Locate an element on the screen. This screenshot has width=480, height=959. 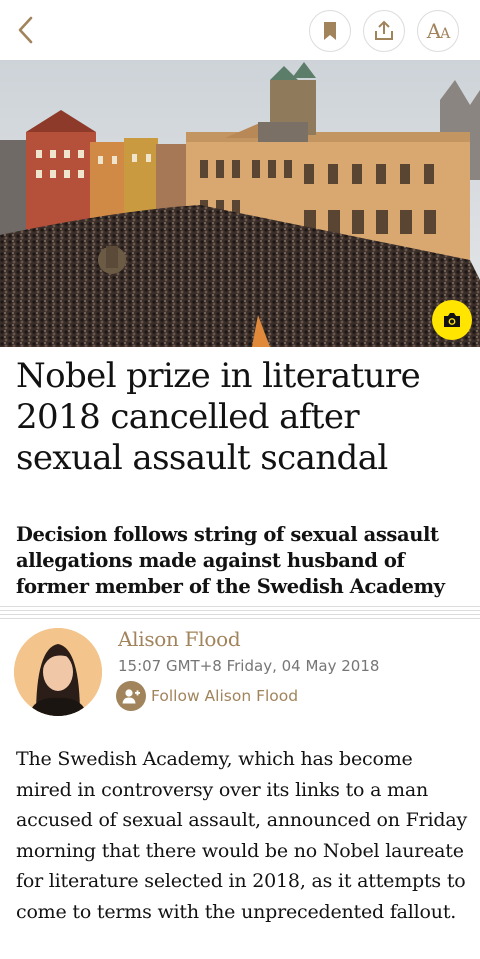
bookmark-icon is located at coordinates (330, 31).